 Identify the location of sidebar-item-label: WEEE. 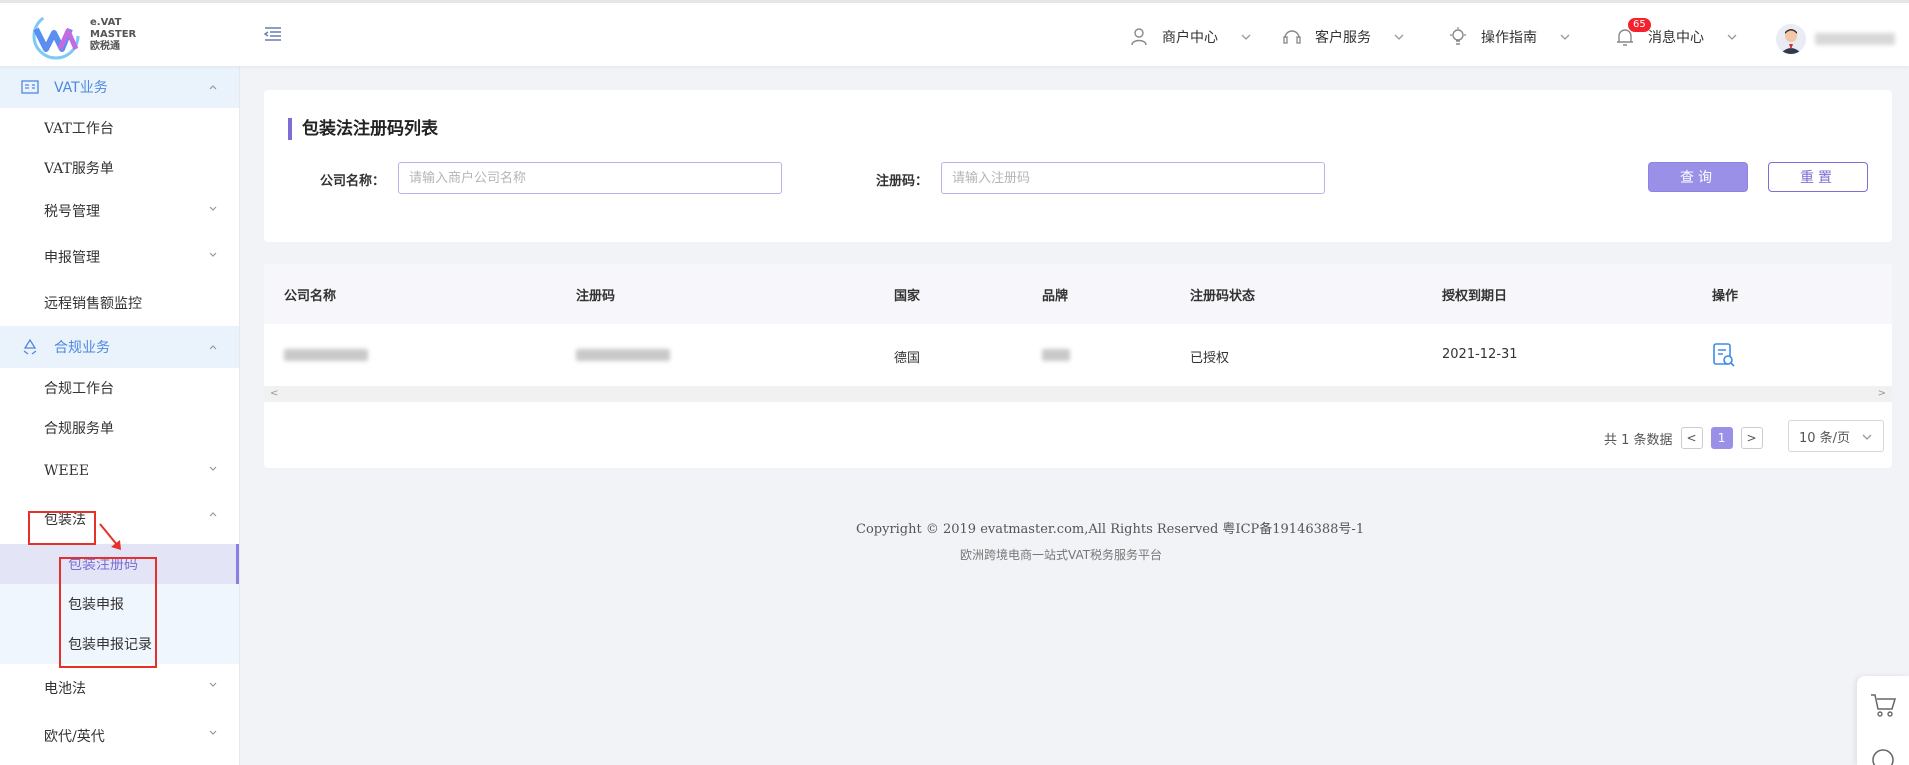
(67, 471).